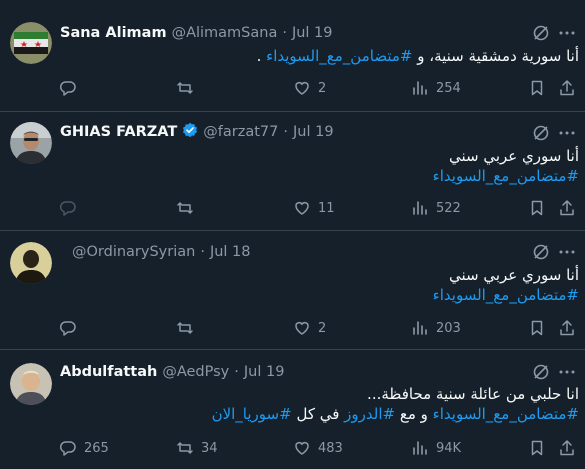 The image size is (585, 469). I want to click on display-name: GHIAS FARZAT, so click(118, 132).